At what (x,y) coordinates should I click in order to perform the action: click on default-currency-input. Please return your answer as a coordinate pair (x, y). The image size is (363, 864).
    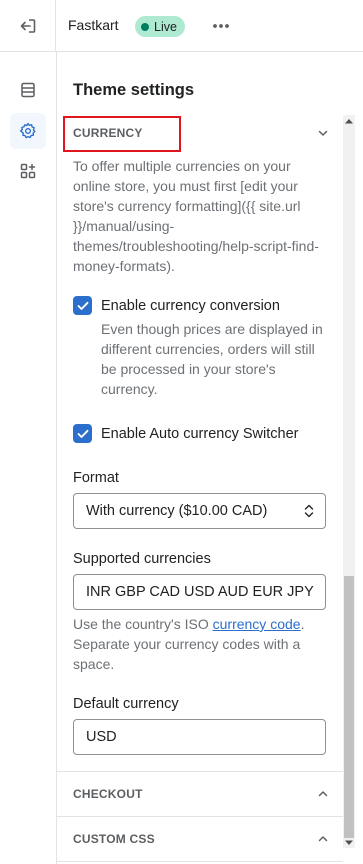
    Looking at the image, I should click on (199, 737).